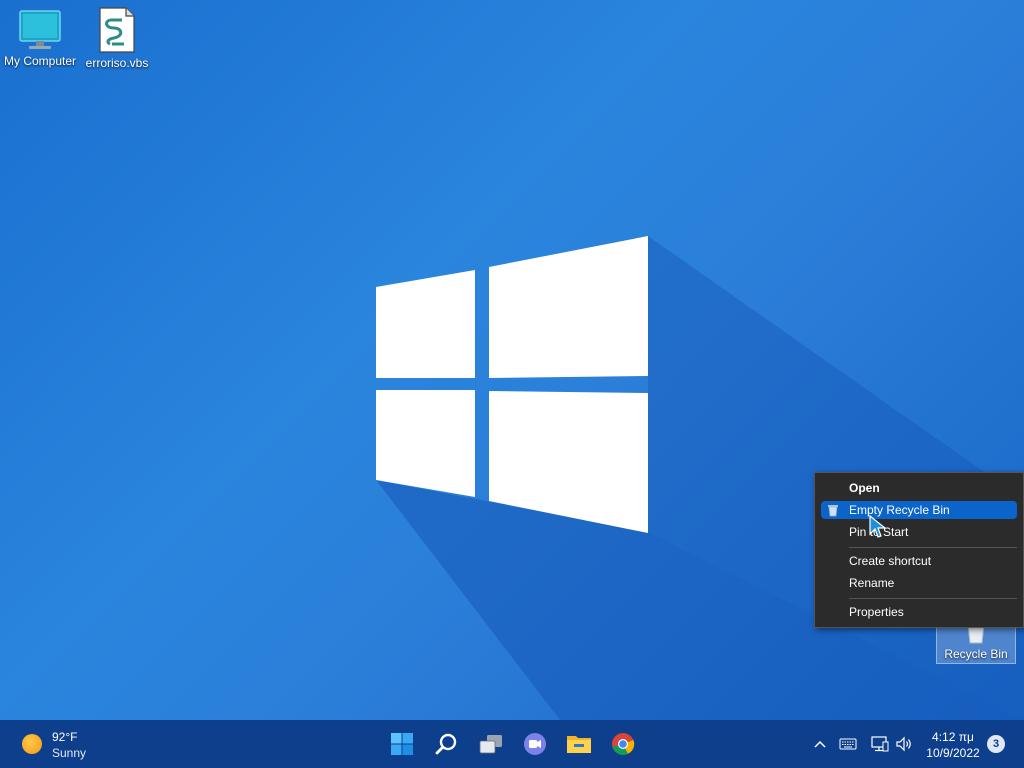 The height and width of the screenshot is (768, 1024). I want to click on mouse-cursor-icon, so click(878, 526).